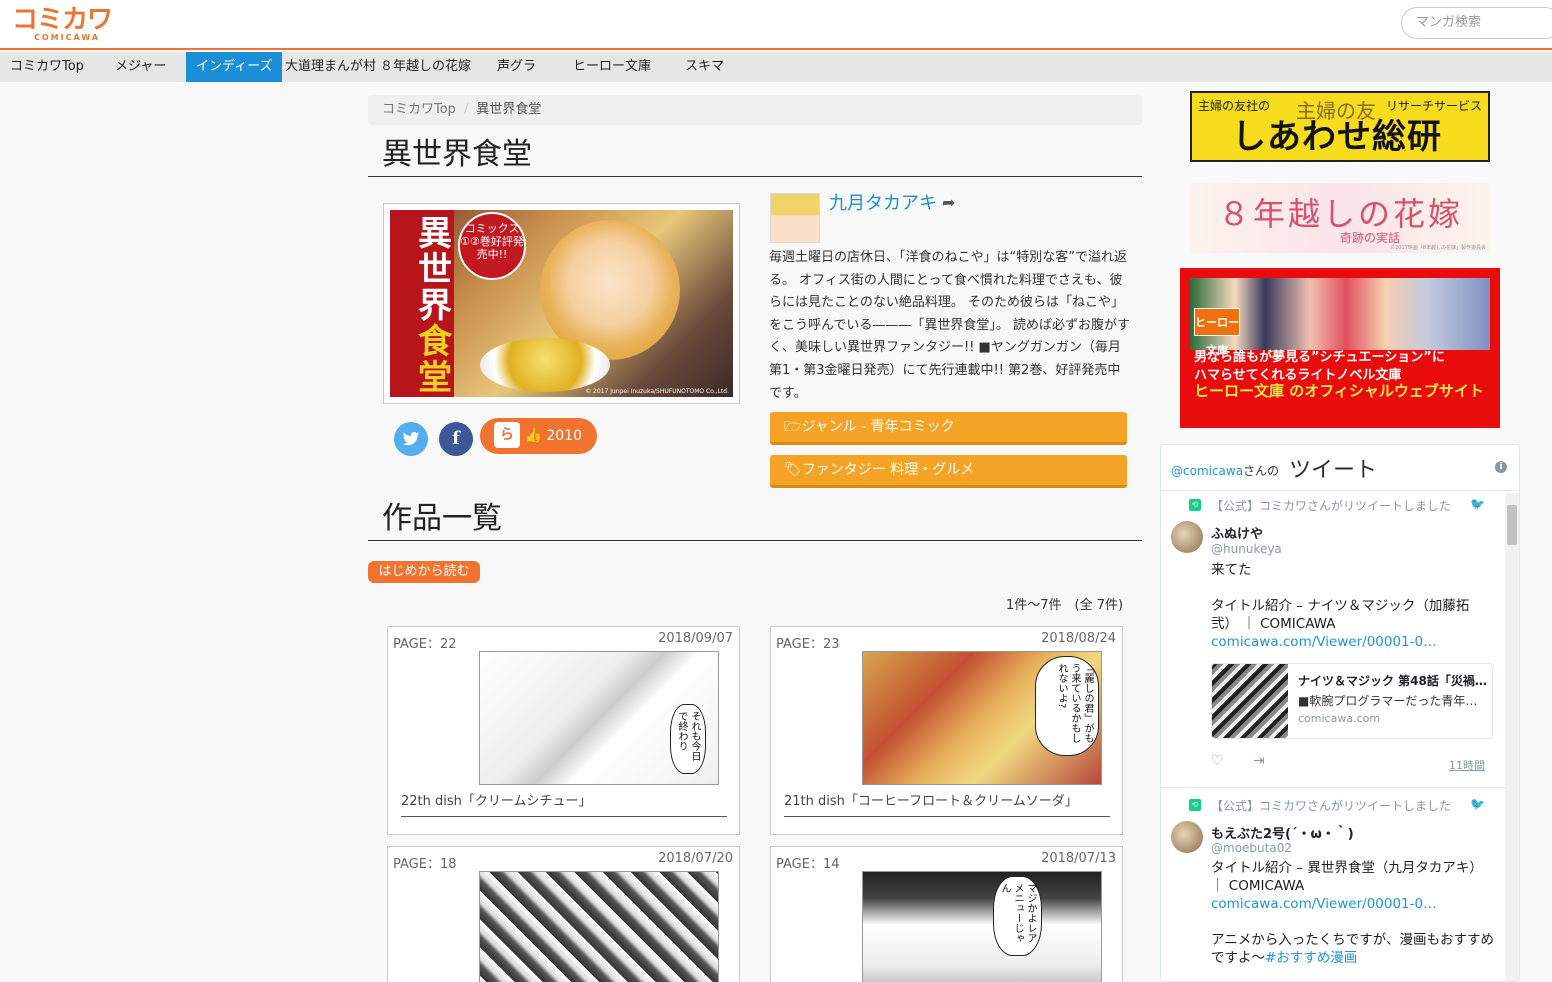 Image resolution: width=1552 pixels, height=982 pixels. Describe the element at coordinates (67, 37) in the screenshot. I see `logo-subtext: COMICAWA` at that location.